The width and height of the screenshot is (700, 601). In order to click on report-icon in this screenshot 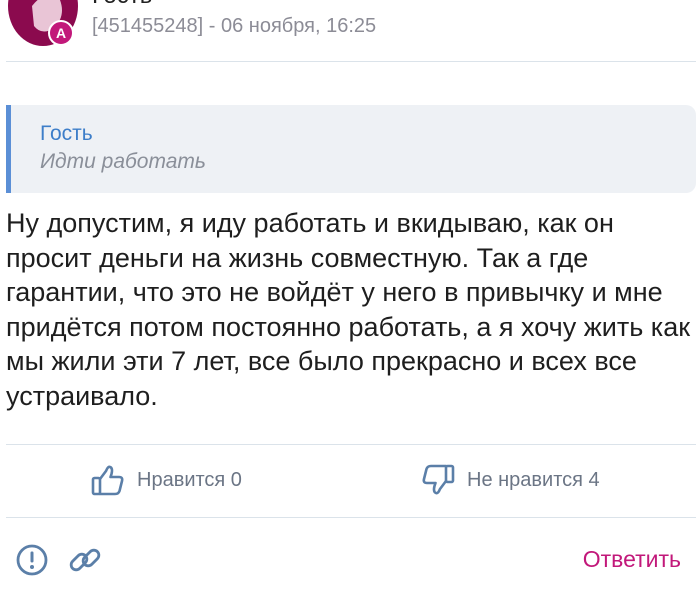, I will do `click(32, 560)`.